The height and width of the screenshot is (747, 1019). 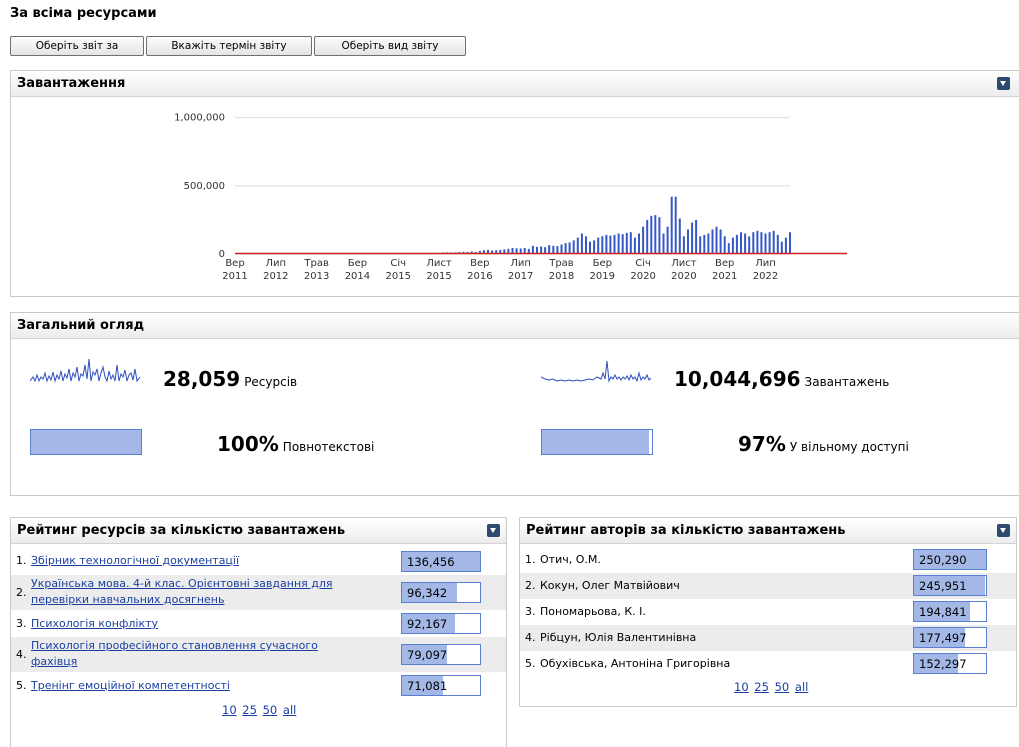 What do you see at coordinates (54, 661) in the screenshot?
I see `resource-link: фахівця` at bounding box center [54, 661].